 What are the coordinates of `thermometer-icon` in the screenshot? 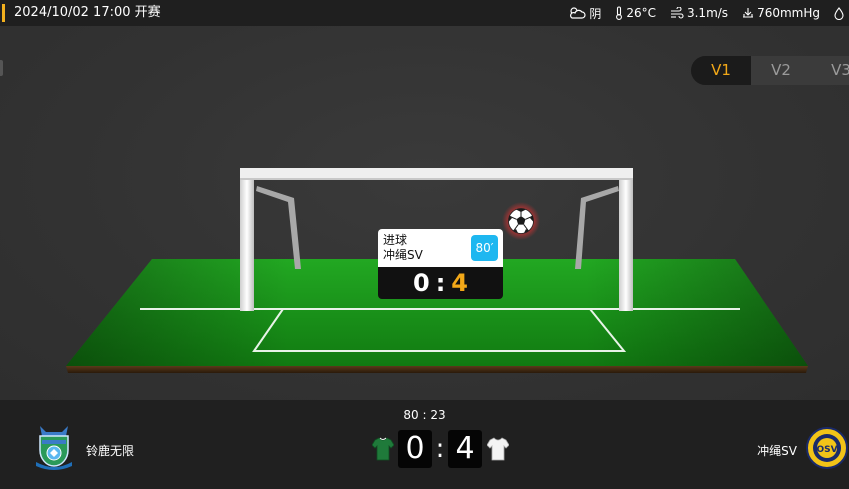 It's located at (619, 13).